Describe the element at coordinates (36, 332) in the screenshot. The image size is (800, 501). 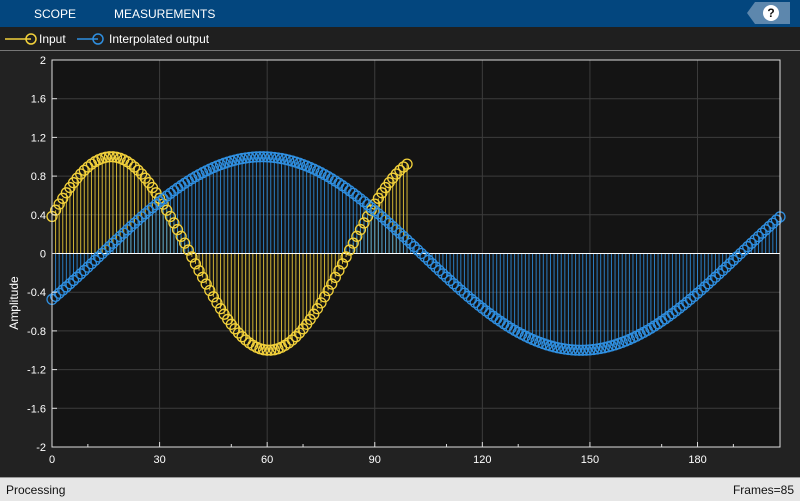
I see `y-tick-label: -0.8` at that location.